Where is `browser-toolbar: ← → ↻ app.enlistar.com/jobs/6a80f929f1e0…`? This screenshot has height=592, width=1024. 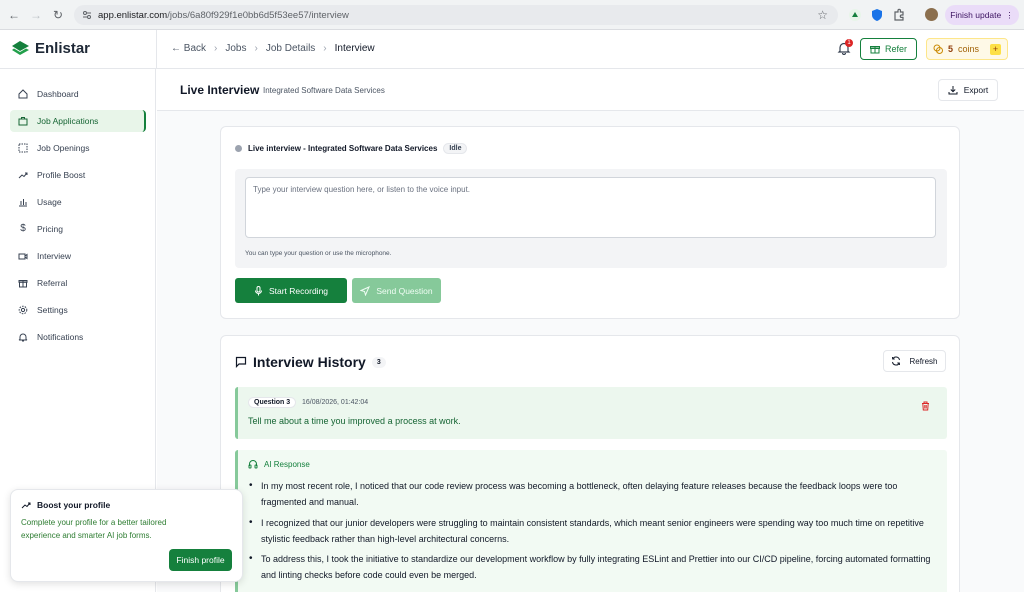
browser-toolbar: ← → ↻ app.enlistar.com/jobs/6a80f929f1e0… is located at coordinates (512, 15).